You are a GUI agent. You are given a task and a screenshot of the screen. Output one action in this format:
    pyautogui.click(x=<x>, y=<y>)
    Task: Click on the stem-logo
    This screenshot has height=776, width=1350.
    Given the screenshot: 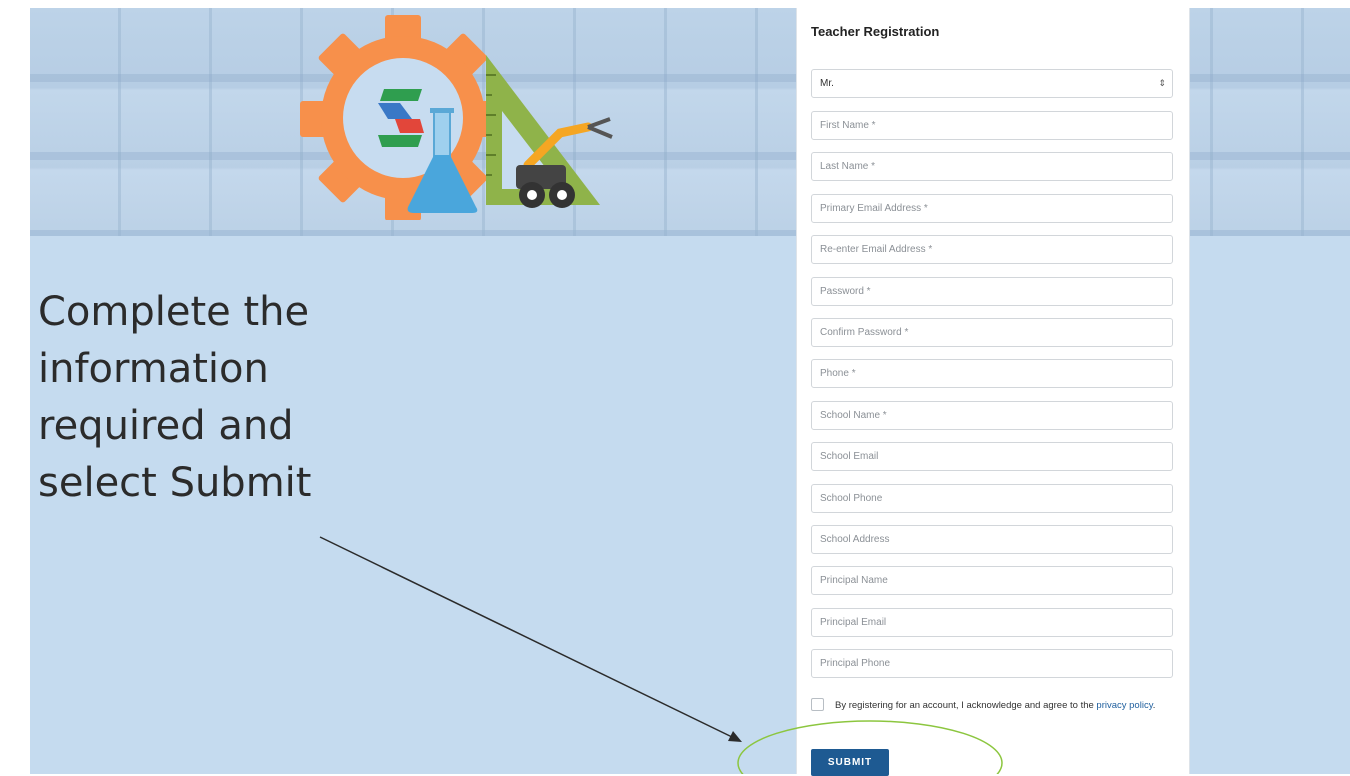 What is the action you would take?
    pyautogui.click(x=456, y=117)
    